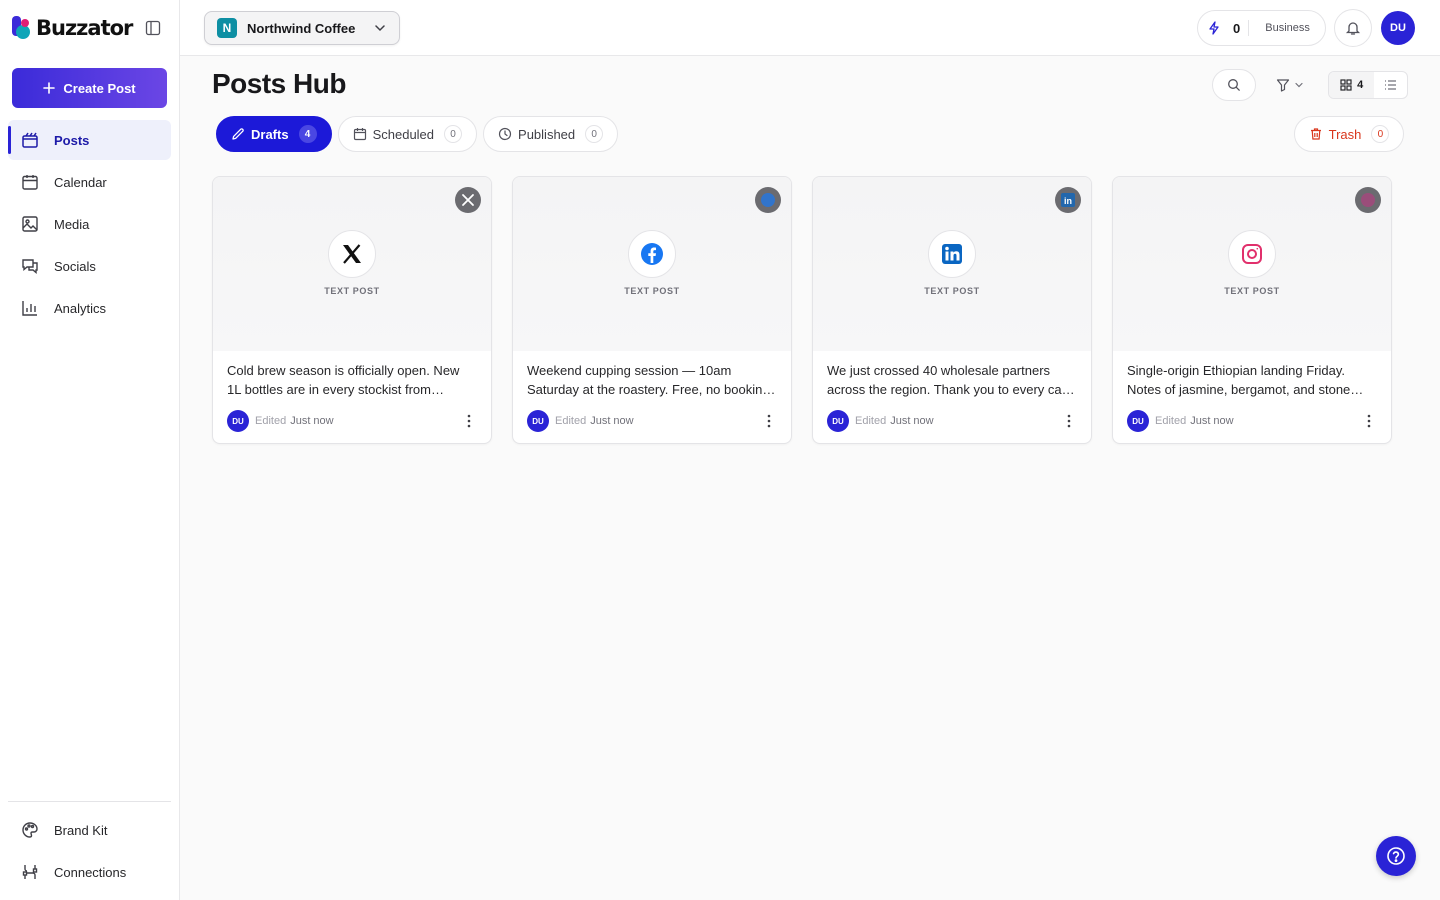 The width and height of the screenshot is (1440, 900). I want to click on sidebar-item-label: Posts, so click(72, 140).